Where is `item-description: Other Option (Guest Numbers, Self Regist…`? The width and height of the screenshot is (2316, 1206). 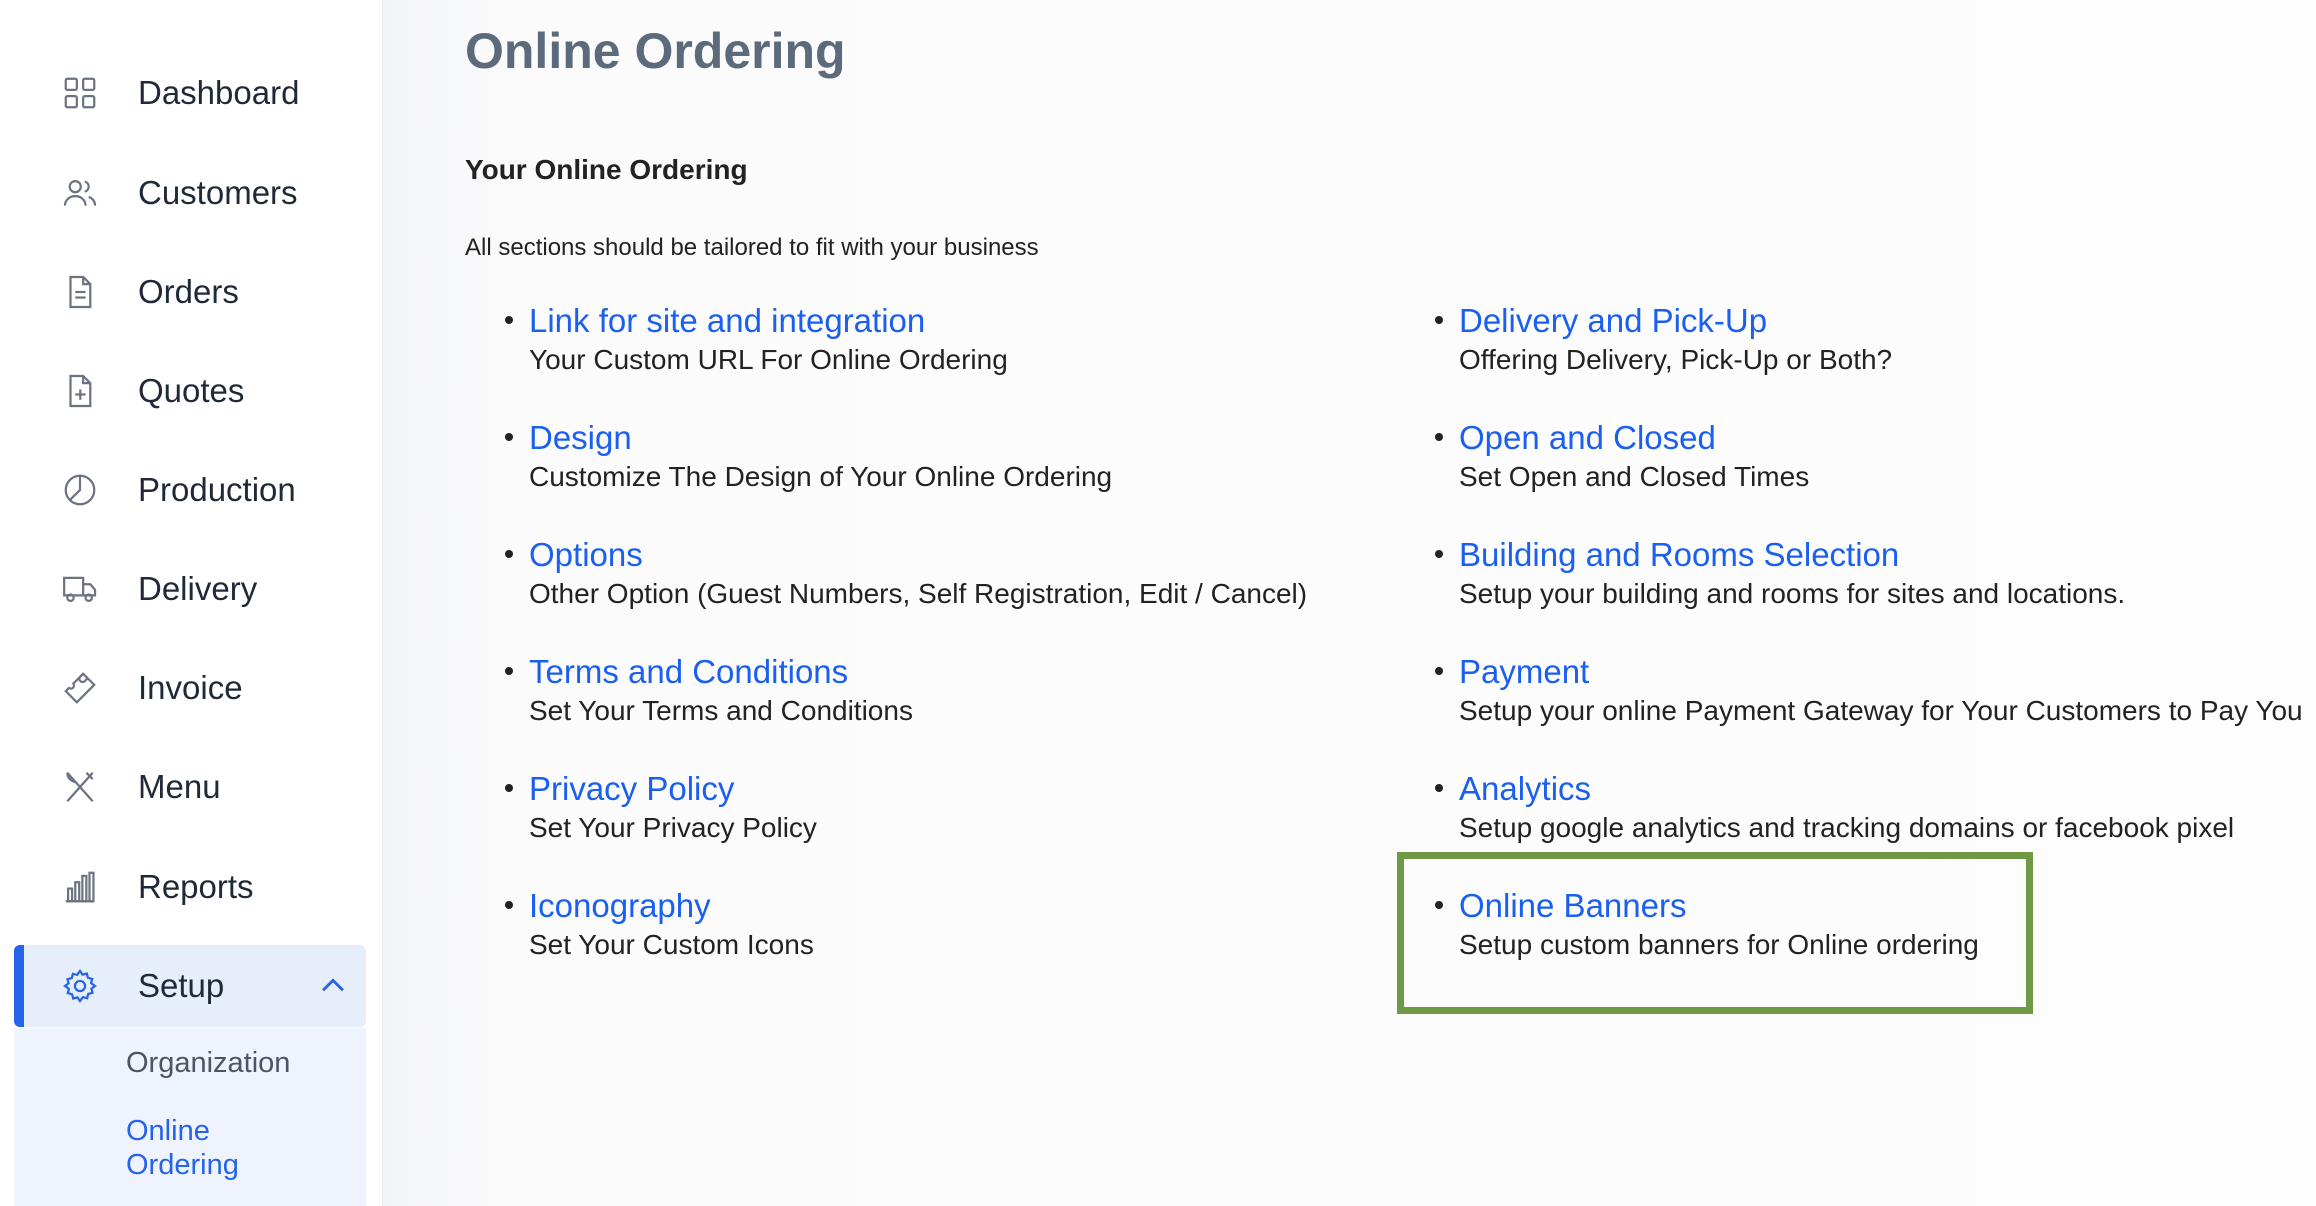 item-description: Other Option (Guest Numbers, Self Regist… is located at coordinates (918, 593).